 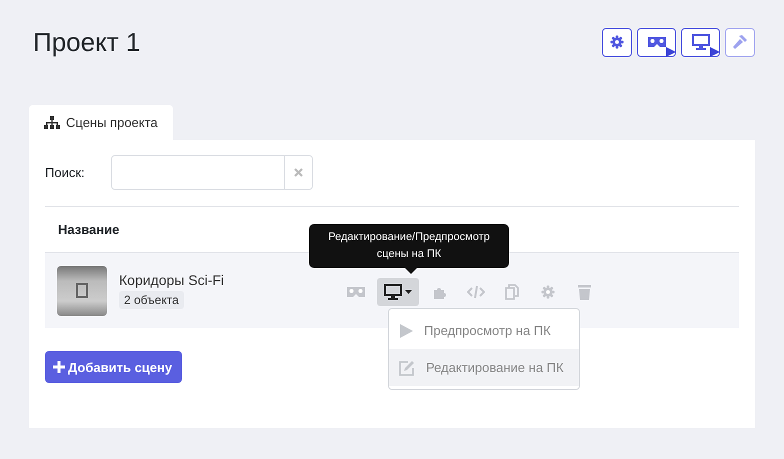 What do you see at coordinates (584, 292) in the screenshot?
I see `trash-icon` at bounding box center [584, 292].